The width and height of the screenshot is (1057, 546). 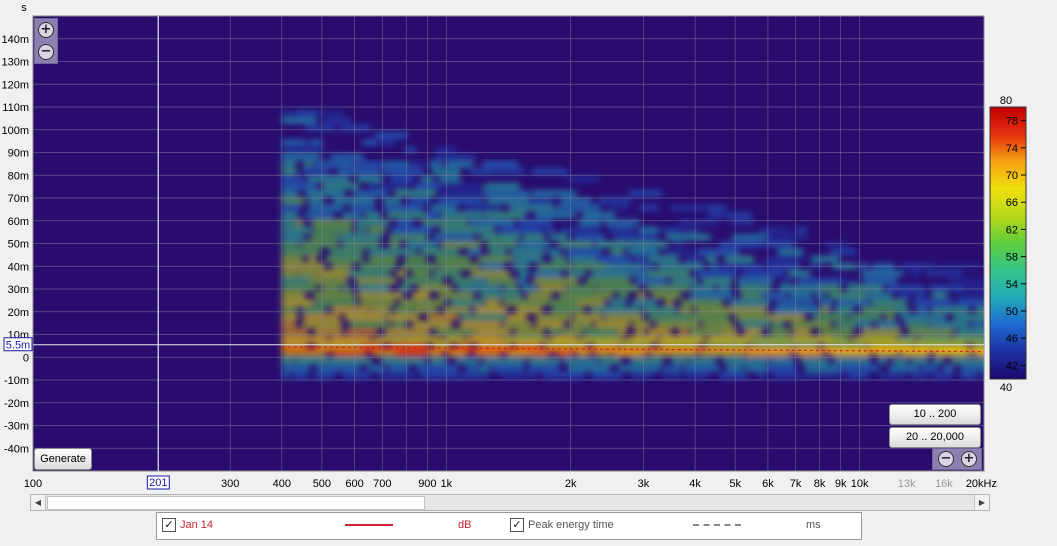 I want to click on series-2-line-sample, so click(x=717, y=525).